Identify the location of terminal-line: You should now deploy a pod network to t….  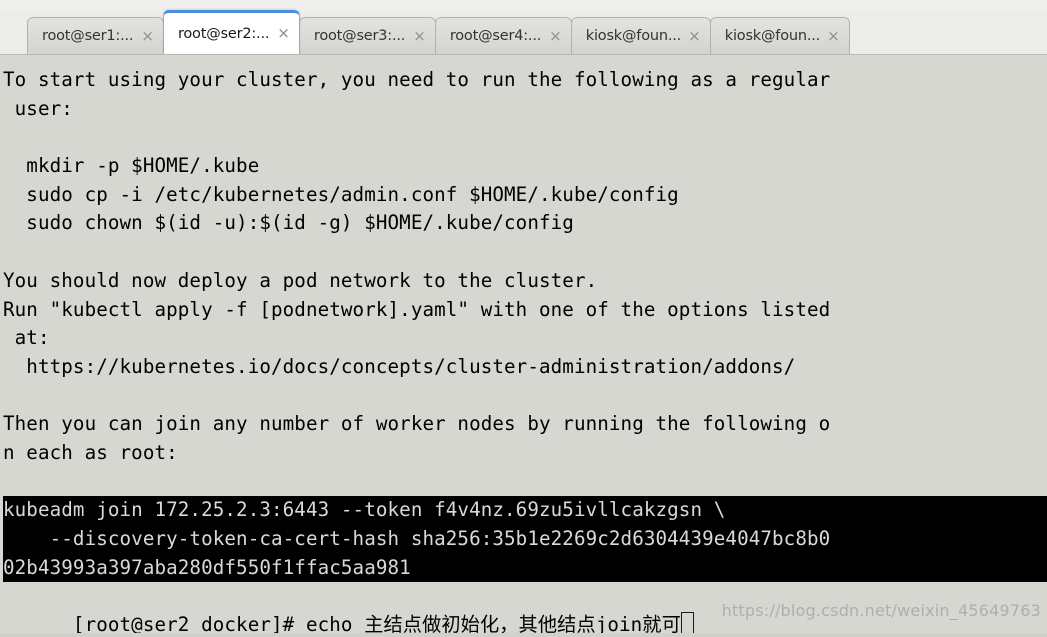
(300, 280).